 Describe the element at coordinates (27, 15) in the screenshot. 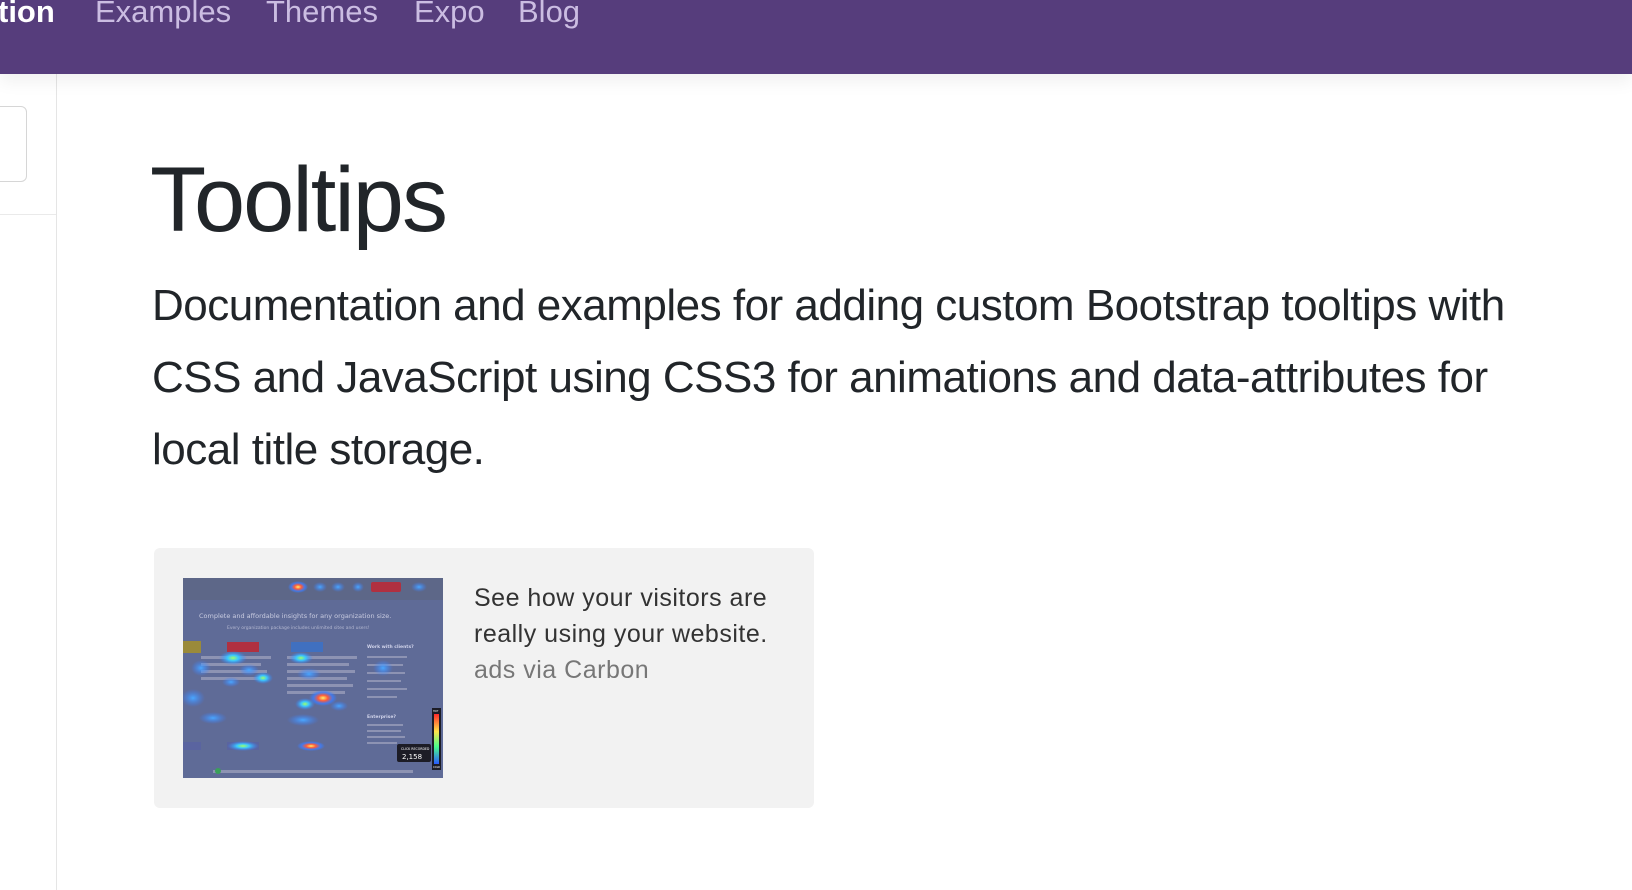

I see `nav-link-documentation: tion` at that location.